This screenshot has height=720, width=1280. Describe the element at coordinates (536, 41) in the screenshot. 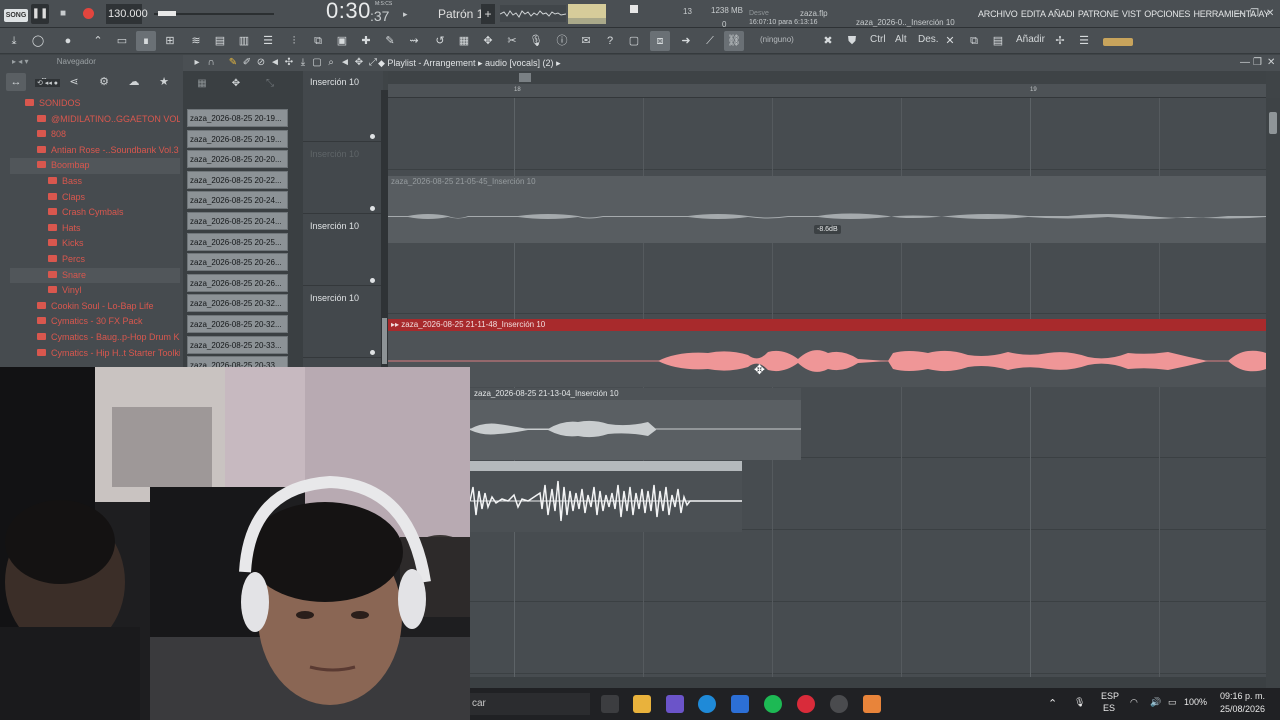

I see `microphone-icon: 🎙` at that location.